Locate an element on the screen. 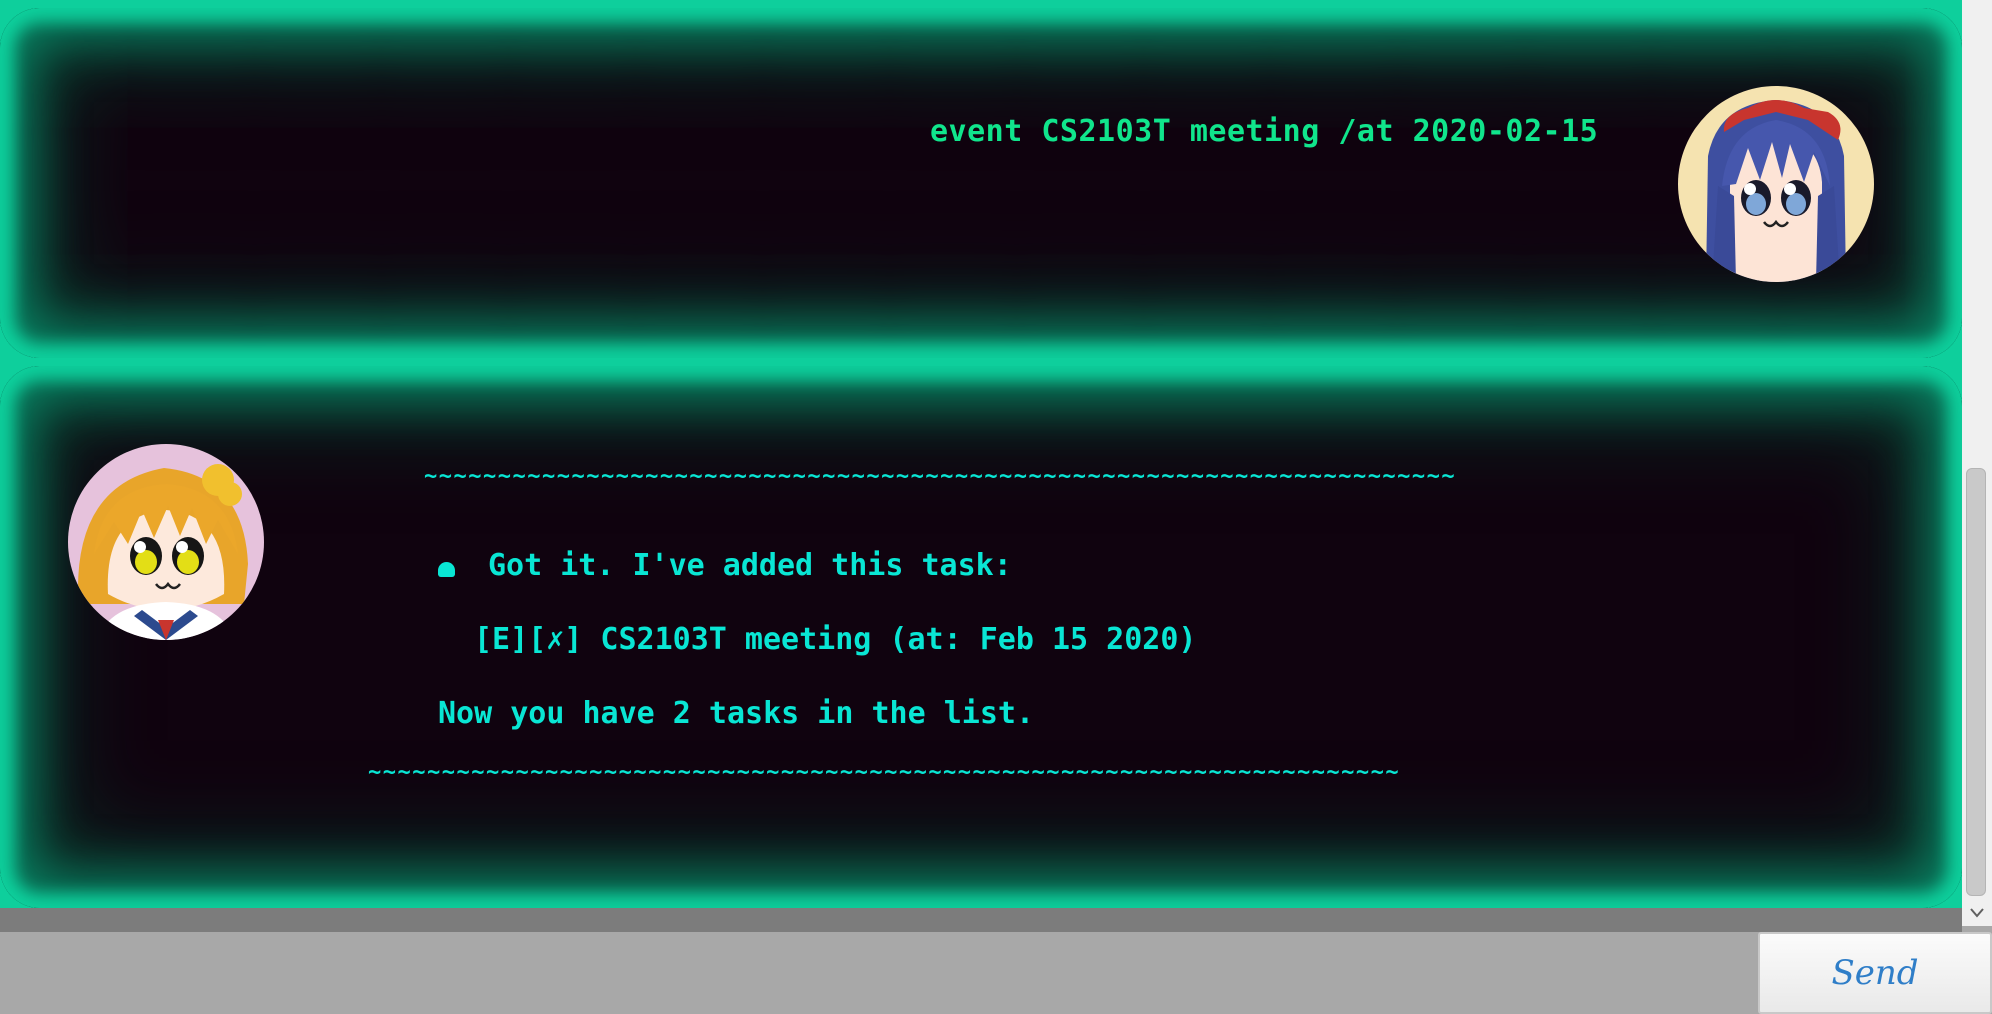 The height and width of the screenshot is (1014, 1992). scroll-down-arrow-icon is located at coordinates (1977, 913).